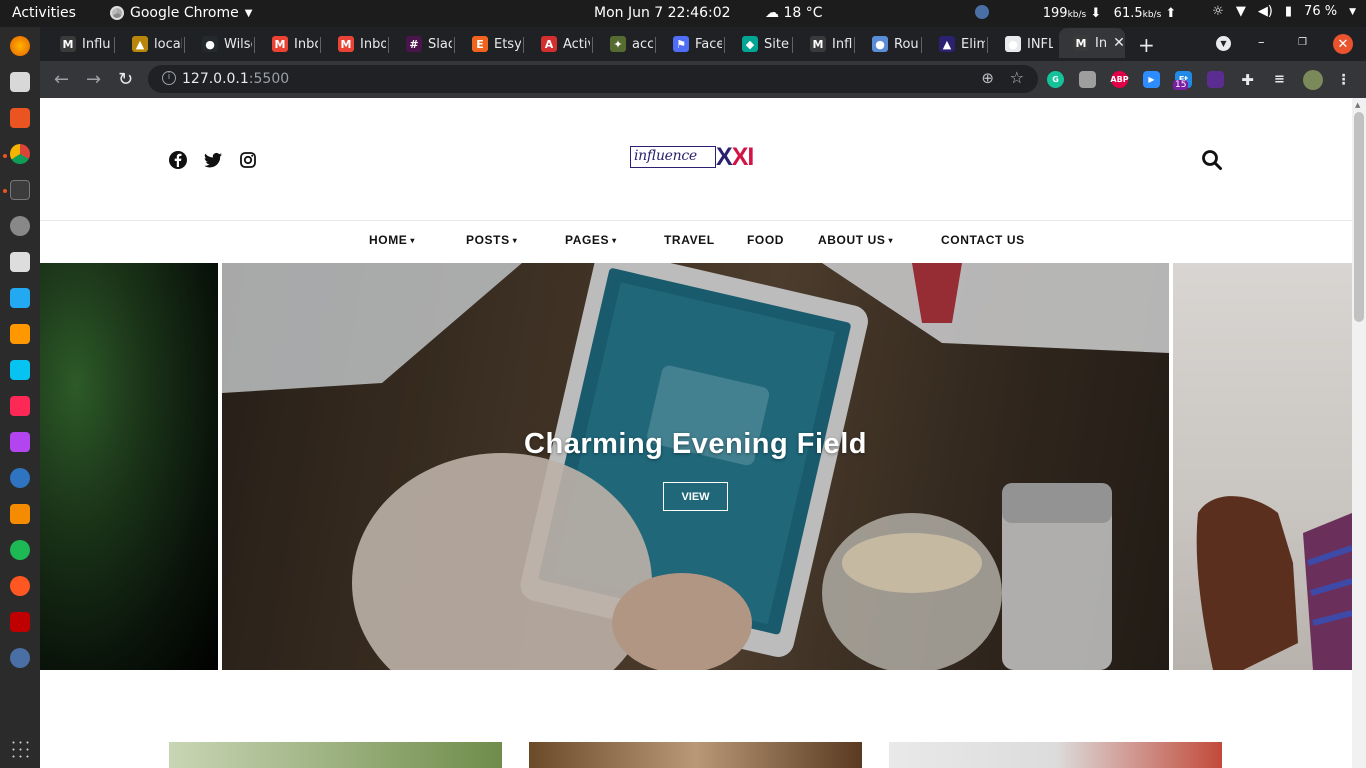 The image size is (1366, 768). Describe the element at coordinates (1247, 80) in the screenshot. I see `extensions-puzzle-icon: ✚` at that location.